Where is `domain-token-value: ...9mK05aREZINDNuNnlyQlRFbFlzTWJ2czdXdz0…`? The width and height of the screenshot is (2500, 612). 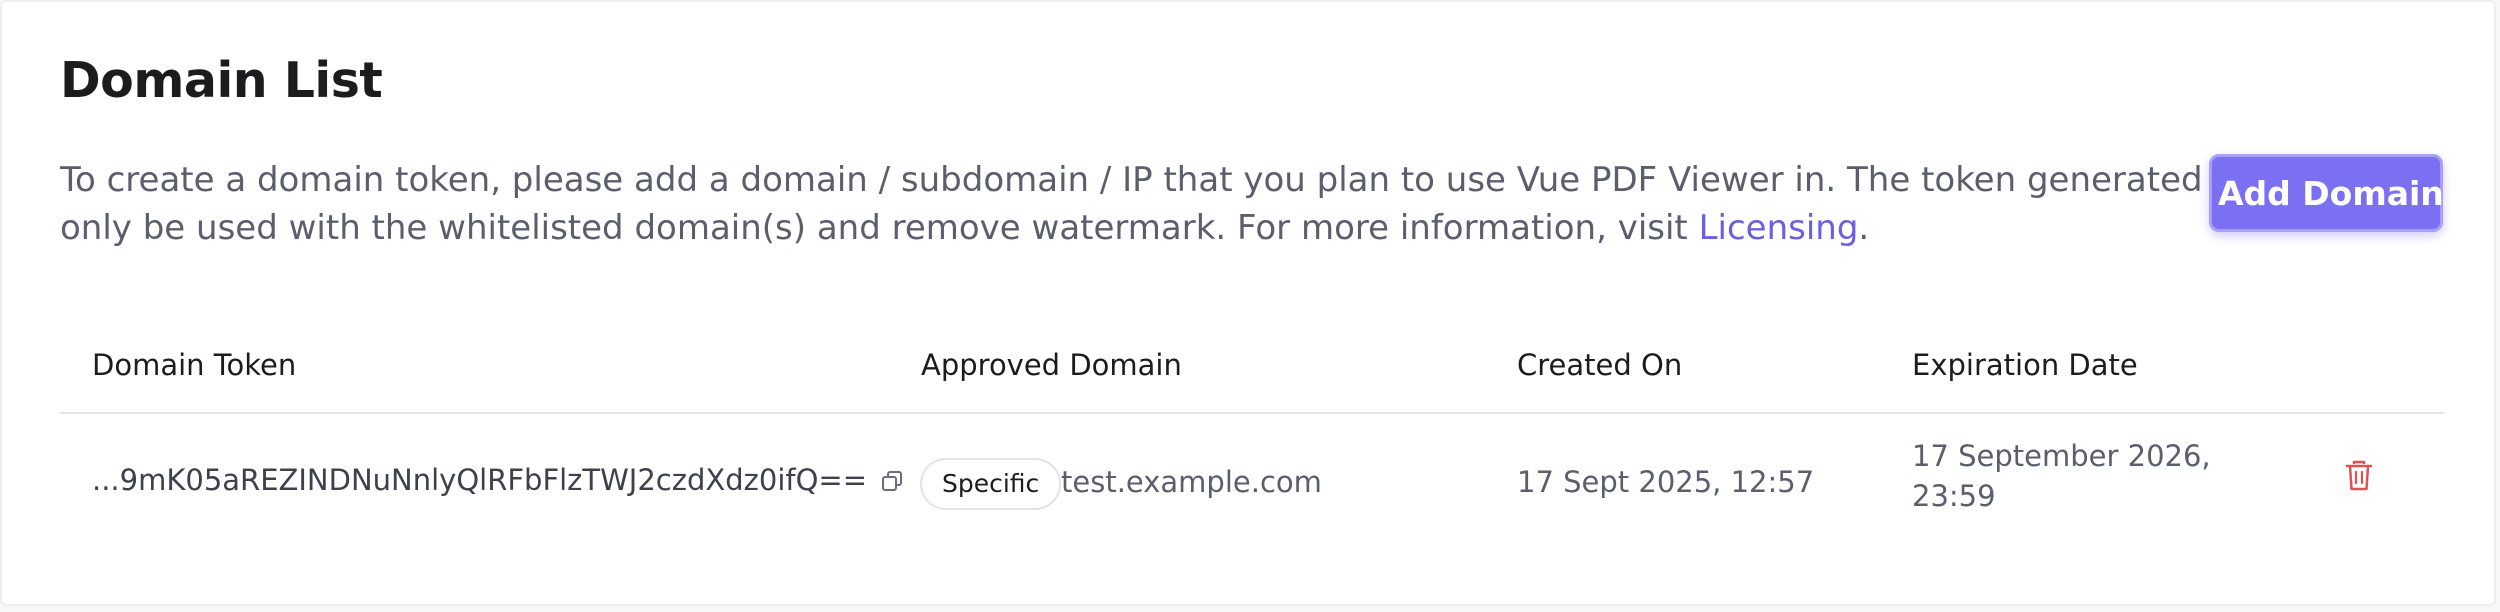 domain-token-value: ...9mK05aREZINDNuNnlyQlRFbFlzTWJ2czdXdz0… is located at coordinates (480, 480).